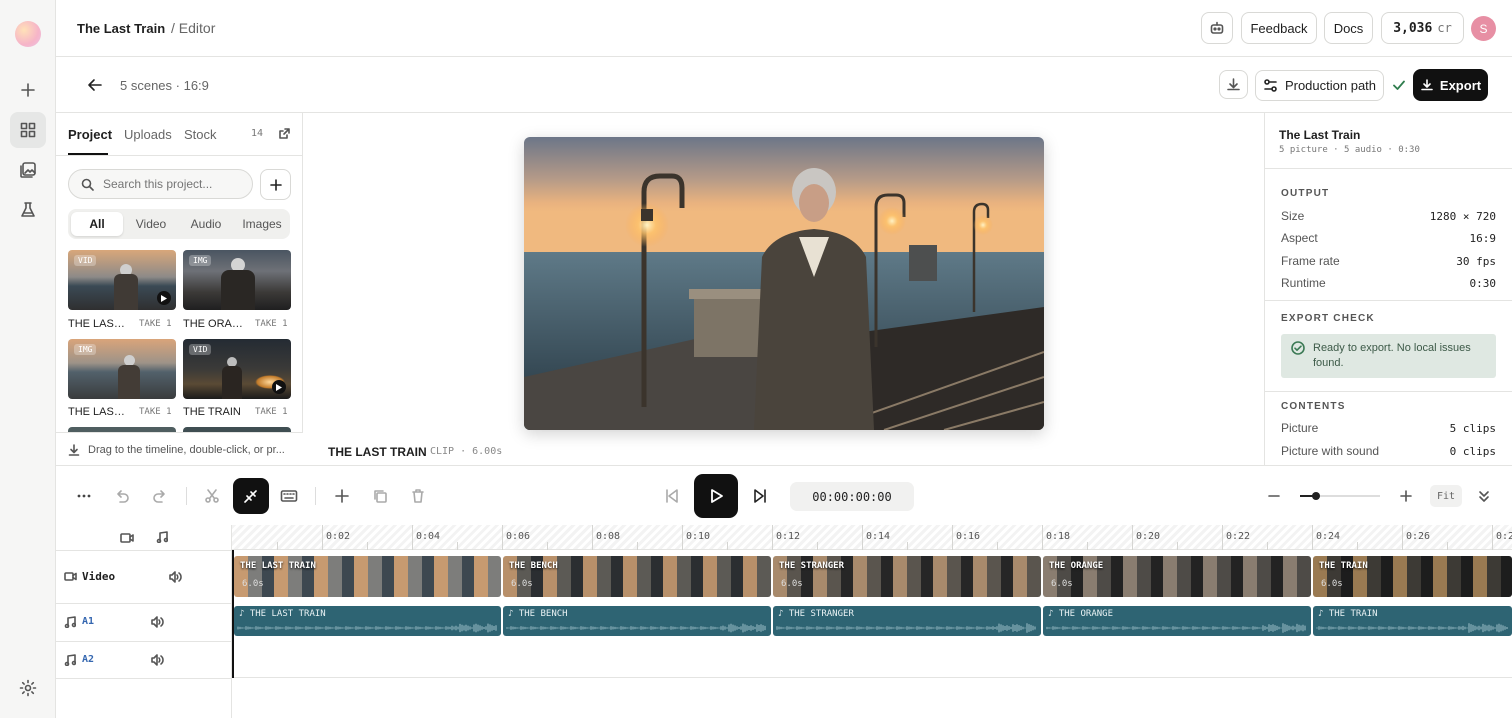  Describe the element at coordinates (1412, 576) in the screenshot. I see `video-clip: THE TRAIN 6.0s` at that location.